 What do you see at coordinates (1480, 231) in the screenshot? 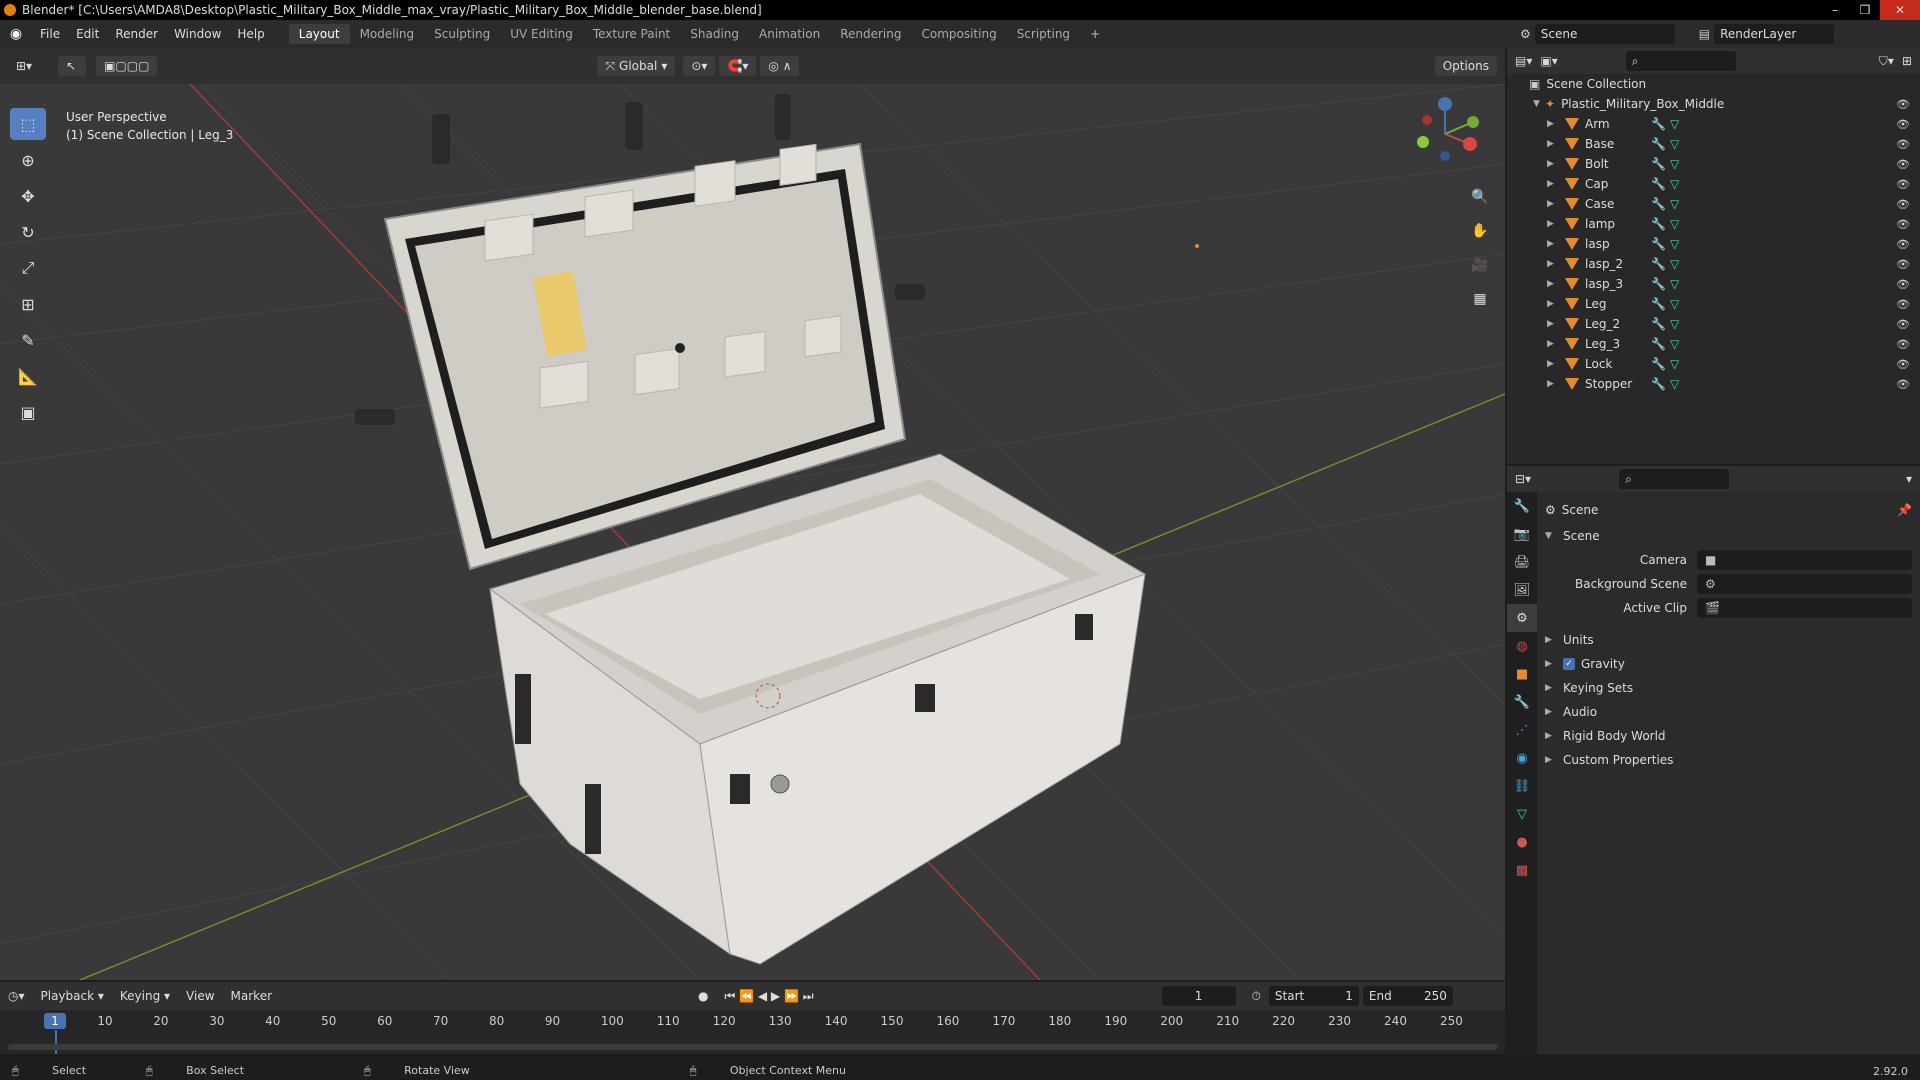
I see `pan-hand-icon: ✋` at bounding box center [1480, 231].